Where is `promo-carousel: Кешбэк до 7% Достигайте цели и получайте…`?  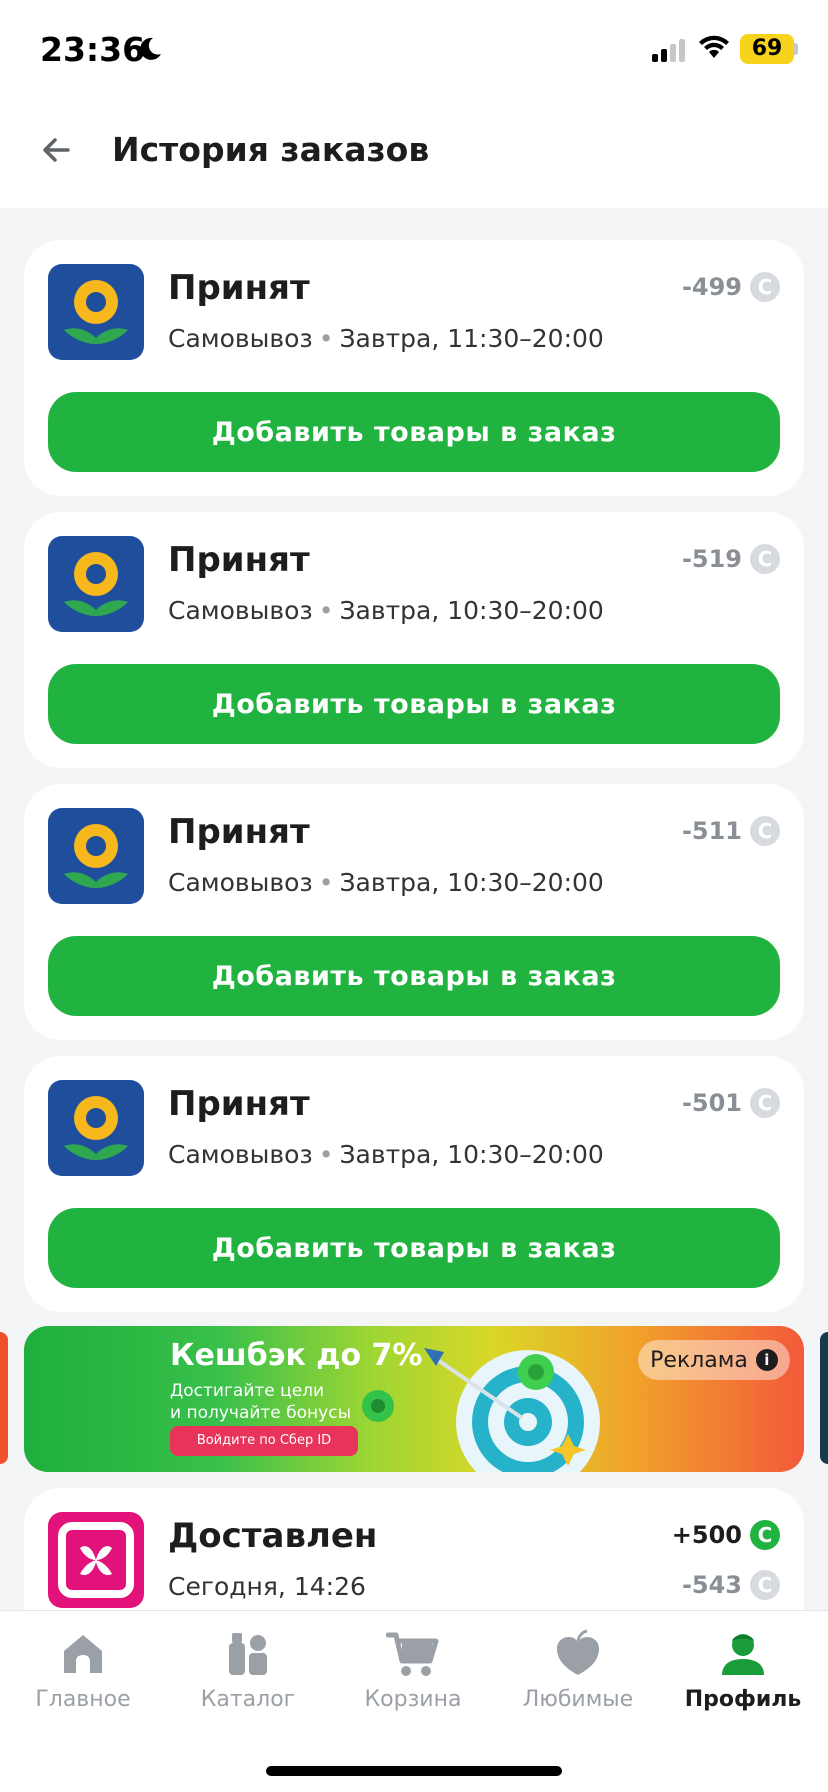
promo-carousel: Кешбэк до 7% Достигайте цели и получайте… is located at coordinates (414, 1399).